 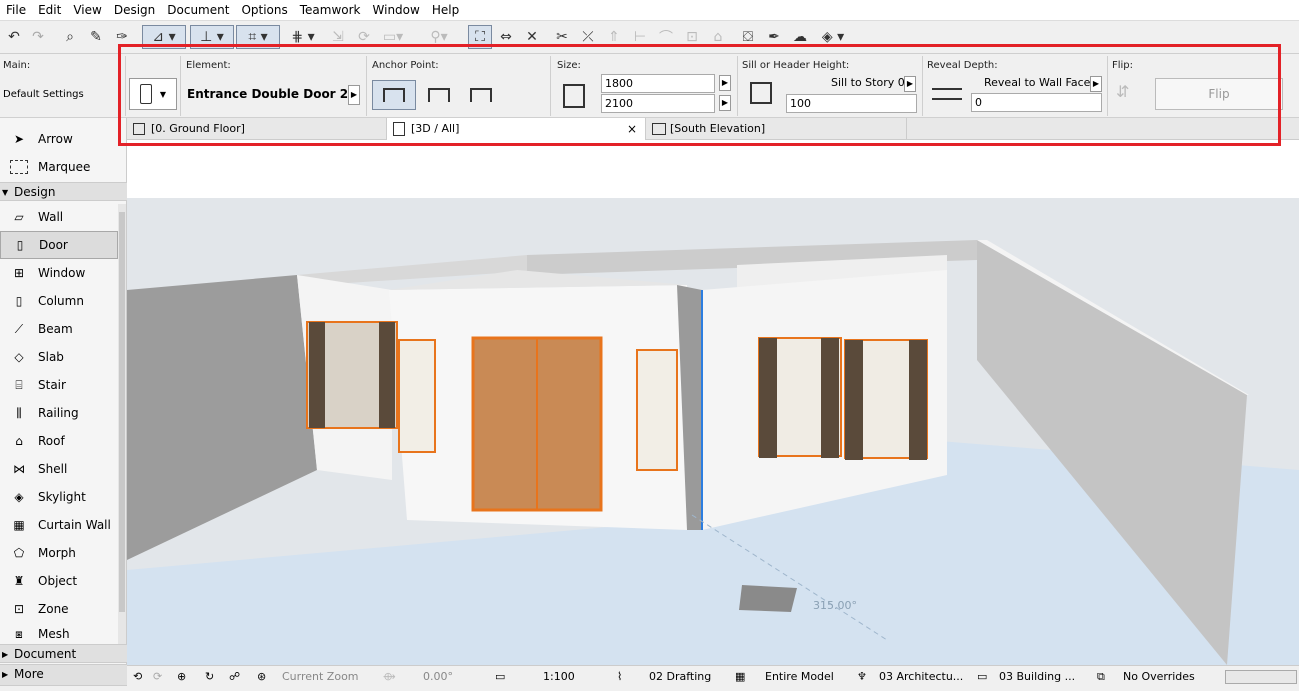 I want to click on height-link-button: ▶, so click(x=725, y=103).